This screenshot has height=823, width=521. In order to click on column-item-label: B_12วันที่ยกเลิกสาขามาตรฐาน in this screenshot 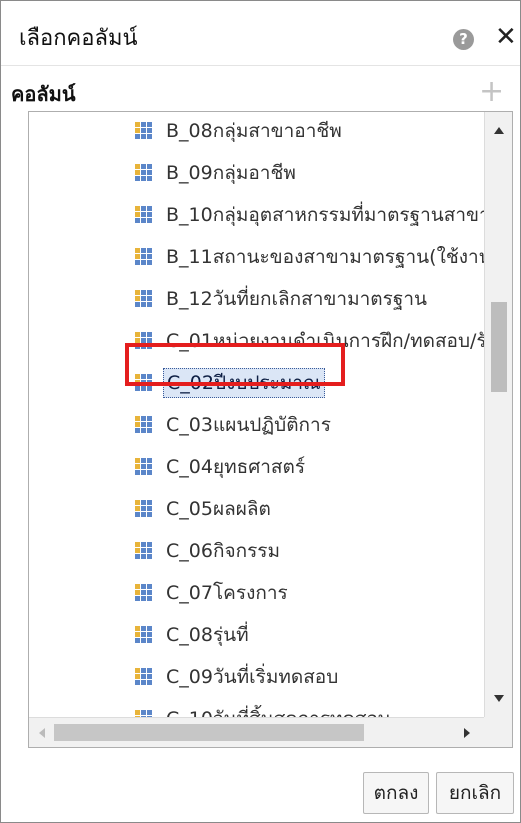, I will do `click(296, 299)`.